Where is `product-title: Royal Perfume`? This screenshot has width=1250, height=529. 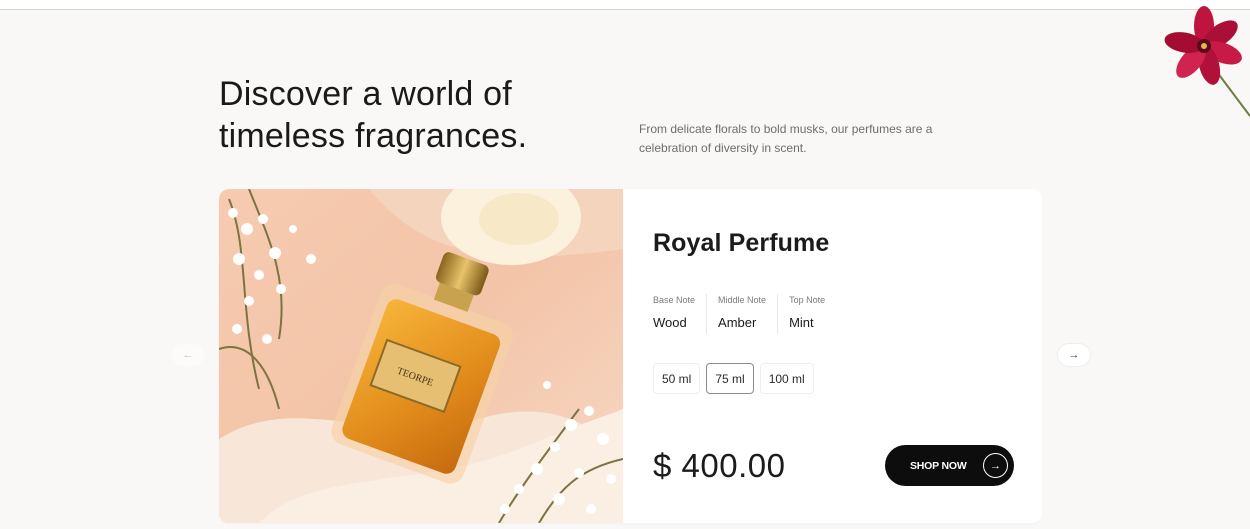
product-title: Royal Perfume is located at coordinates (741, 243).